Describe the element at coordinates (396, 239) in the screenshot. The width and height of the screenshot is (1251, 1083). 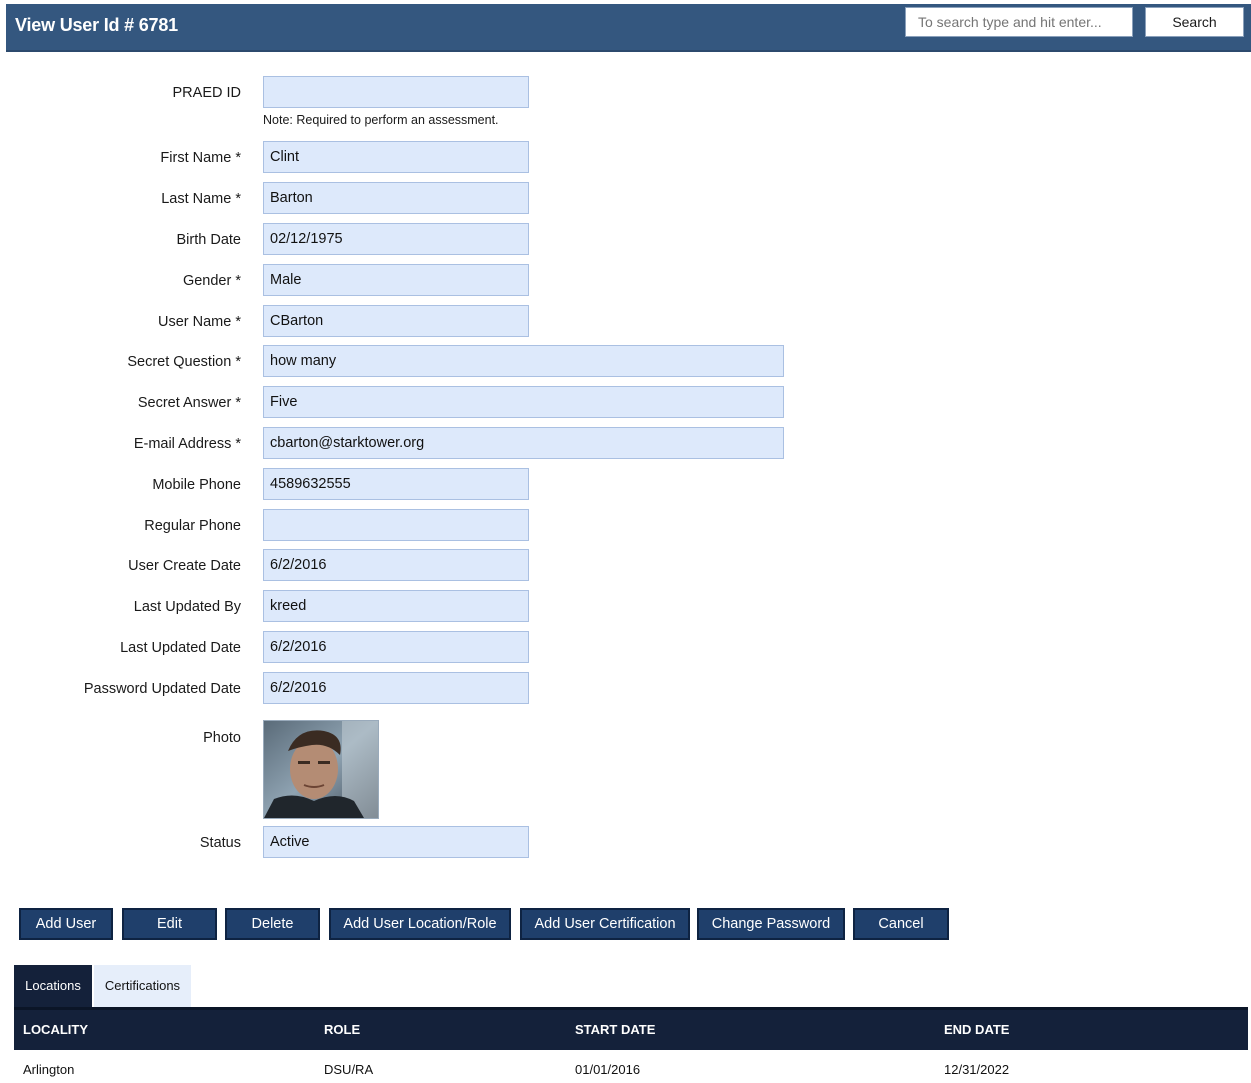
I see `birth-date-field: 02/12/1975` at that location.